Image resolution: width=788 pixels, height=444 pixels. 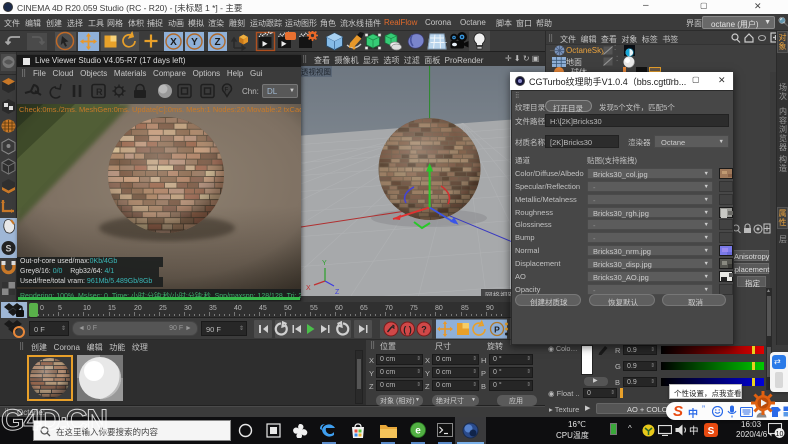 What do you see at coordinates (497, 330) in the screenshot?
I see `svg-text: P` at bounding box center [497, 330].